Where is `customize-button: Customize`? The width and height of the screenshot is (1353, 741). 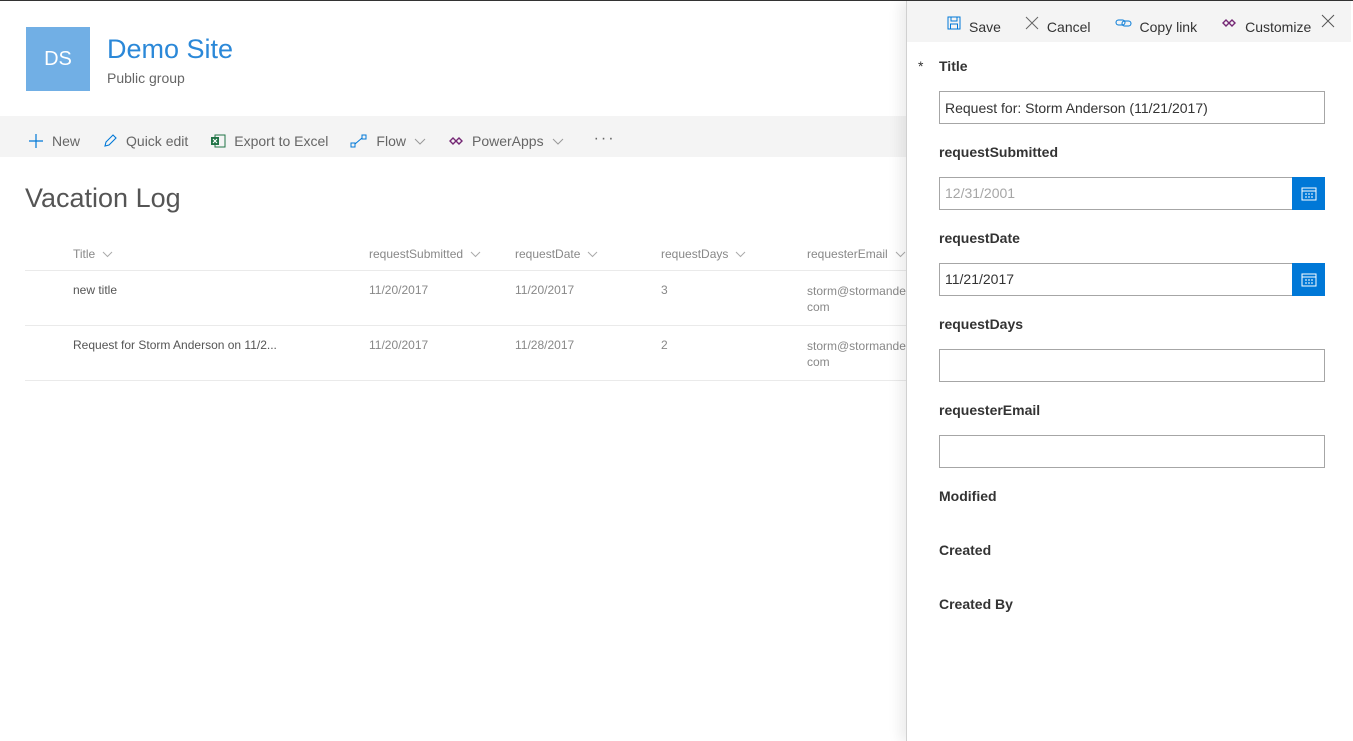
customize-button: Customize is located at coordinates (1266, 22).